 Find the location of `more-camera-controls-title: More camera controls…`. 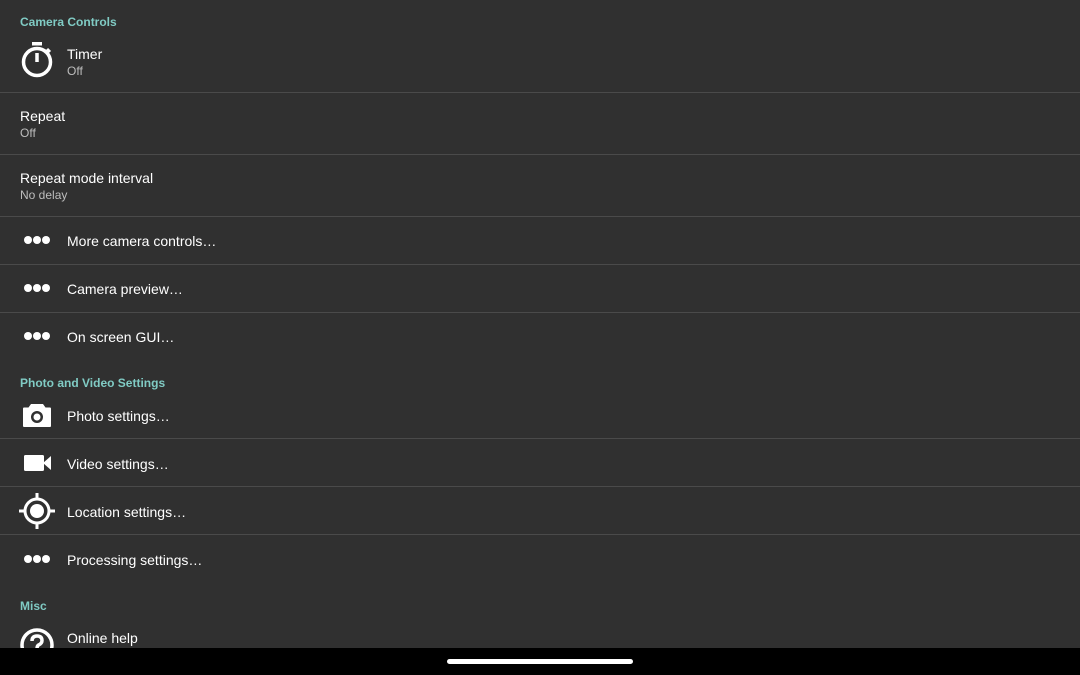

more-camera-controls-title: More camera controls… is located at coordinates (142, 241).